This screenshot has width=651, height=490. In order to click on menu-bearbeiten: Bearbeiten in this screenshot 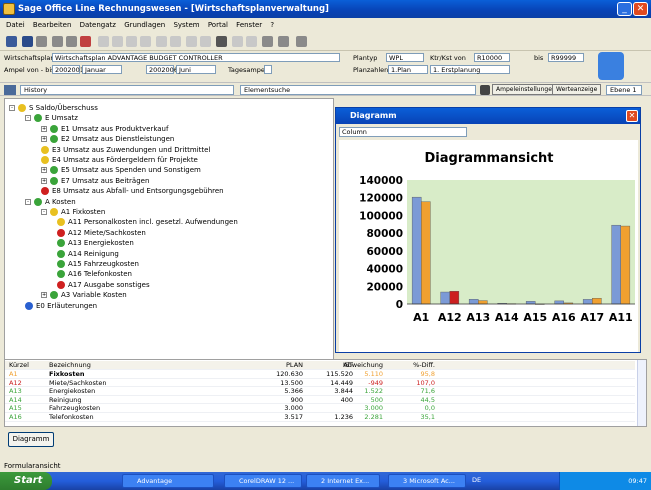, I will do `click(52, 25)`.